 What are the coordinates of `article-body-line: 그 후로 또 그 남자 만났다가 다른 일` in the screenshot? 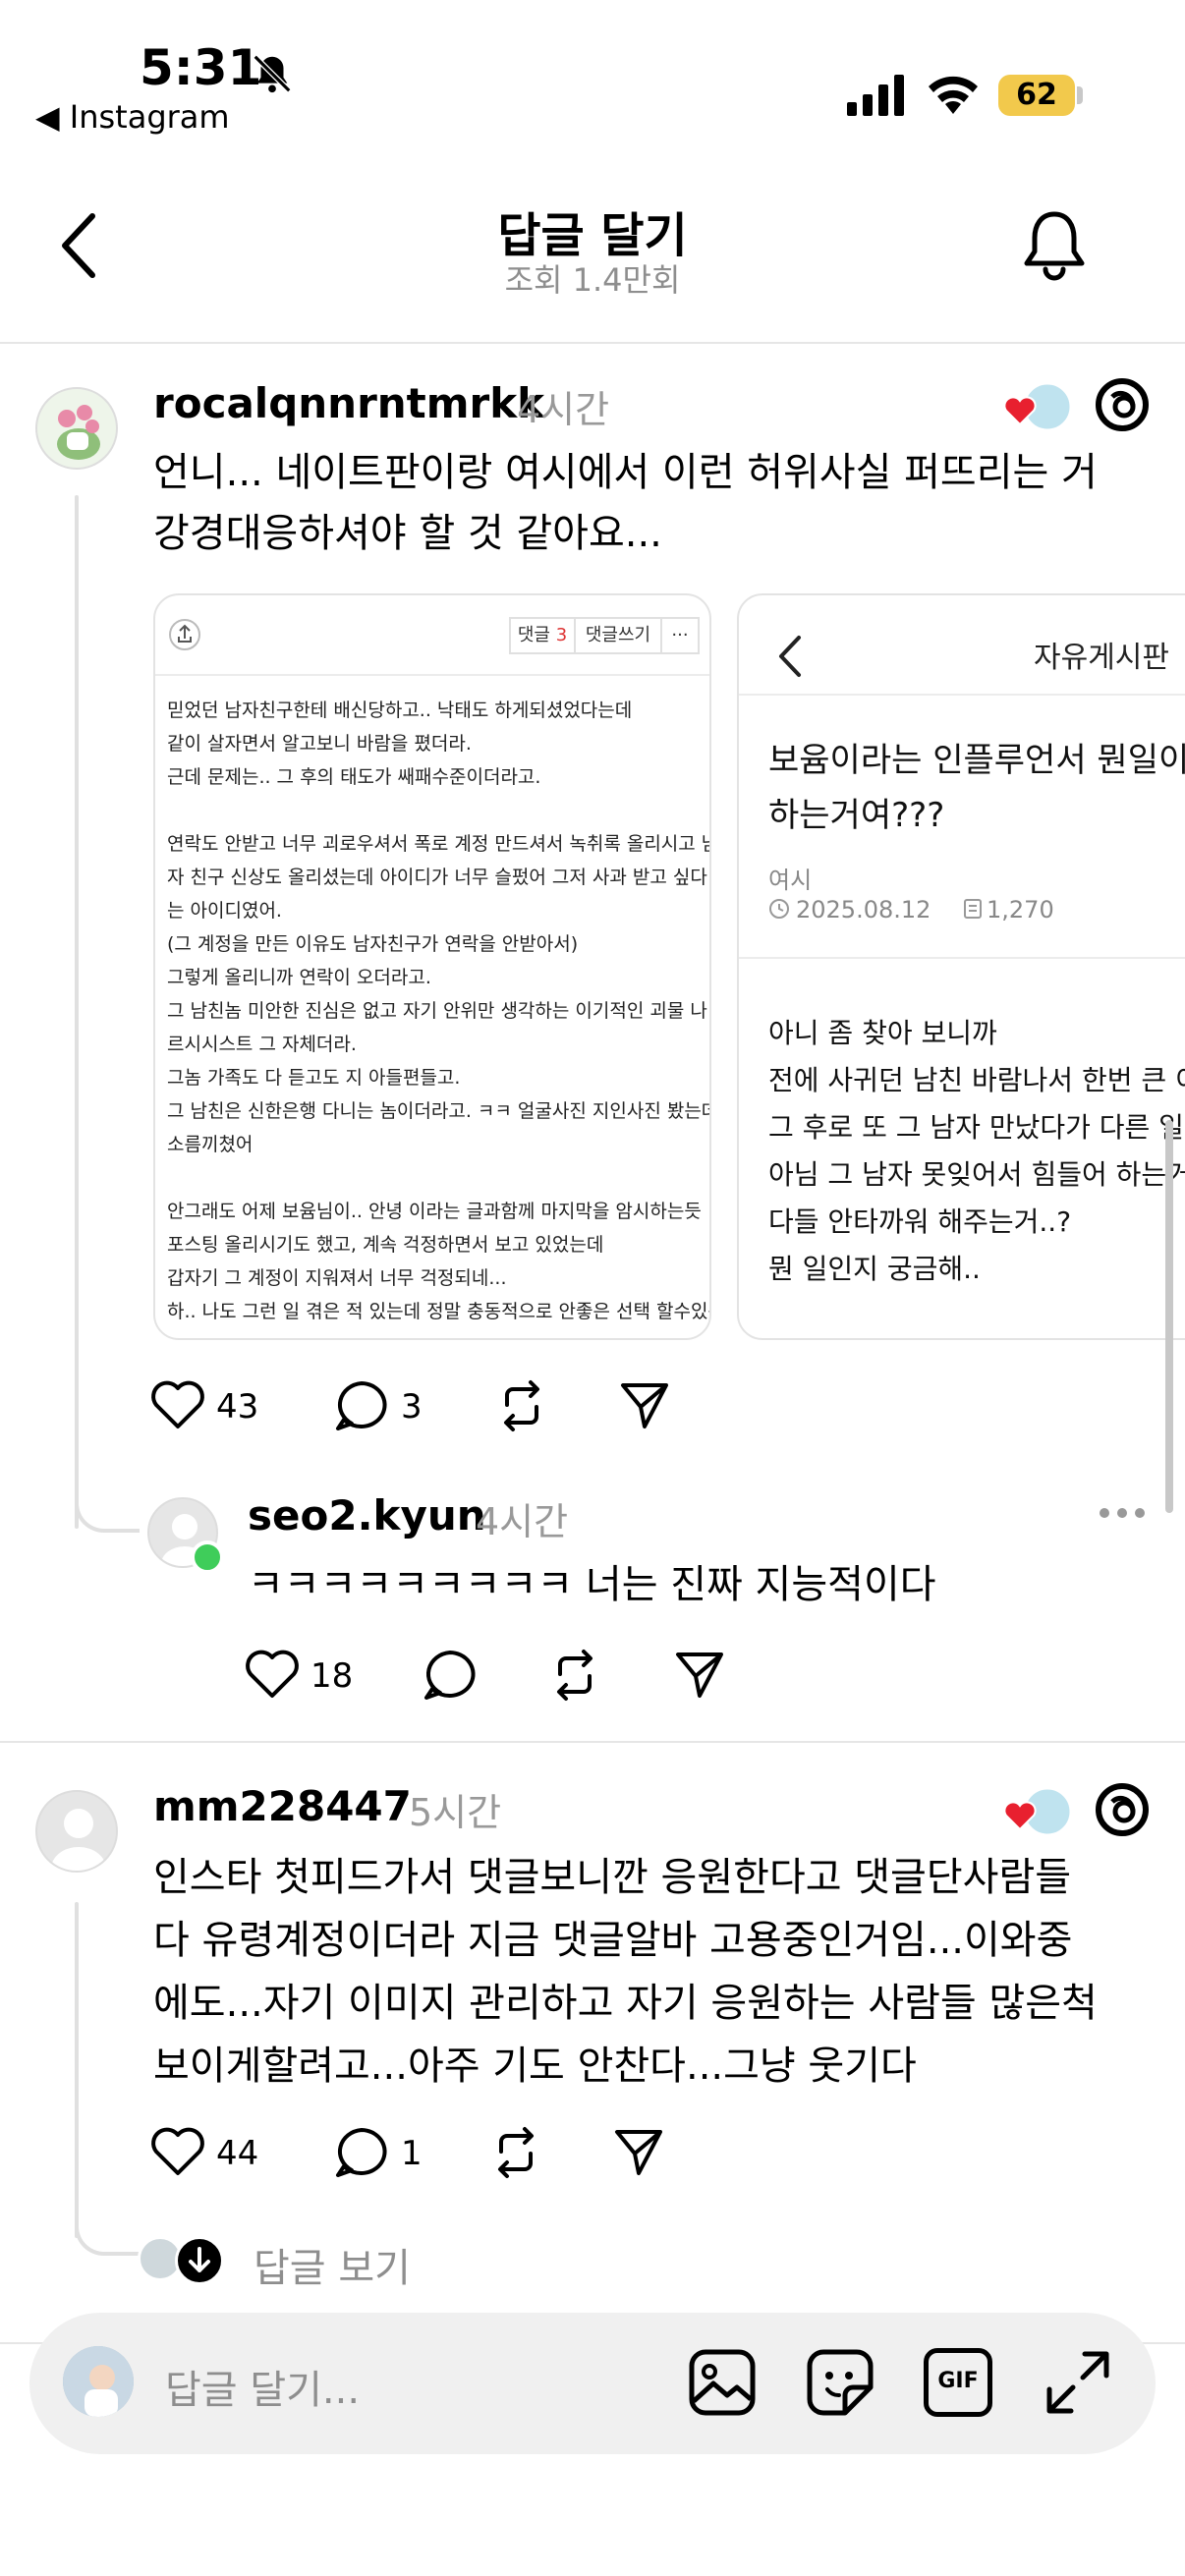 It's located at (976, 1127).